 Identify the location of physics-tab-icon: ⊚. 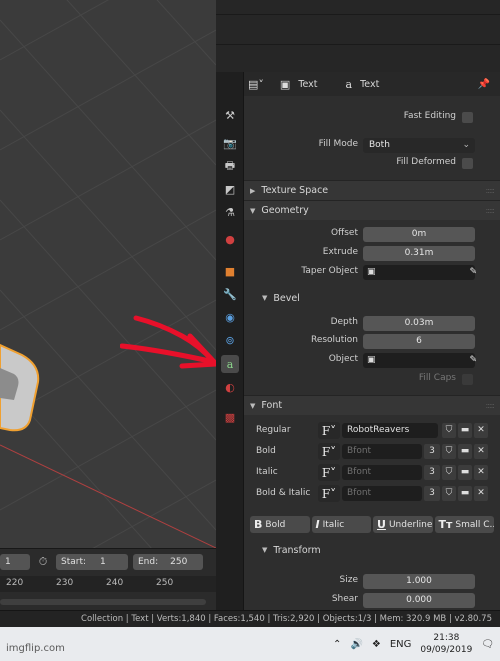
(230, 340).